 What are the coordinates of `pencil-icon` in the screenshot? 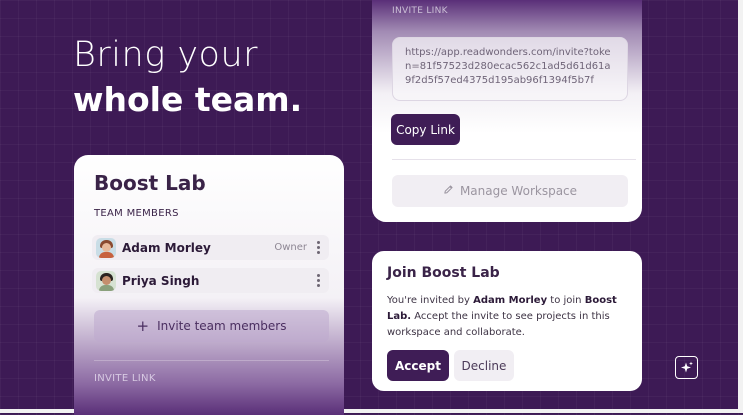 It's located at (448, 191).